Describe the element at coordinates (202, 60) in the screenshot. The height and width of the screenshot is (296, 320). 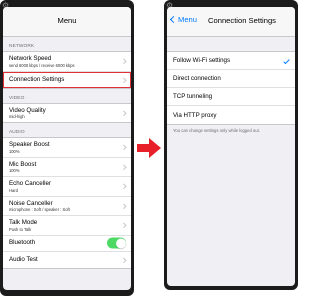
I see `option-label: Follow Wi-Fi settings` at that location.